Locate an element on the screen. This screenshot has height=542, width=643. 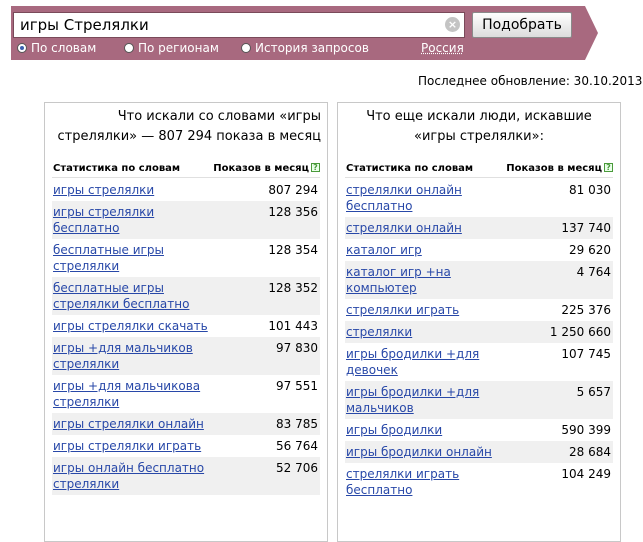
query-link: игры бродилки +для девочек is located at coordinates (425, 362).